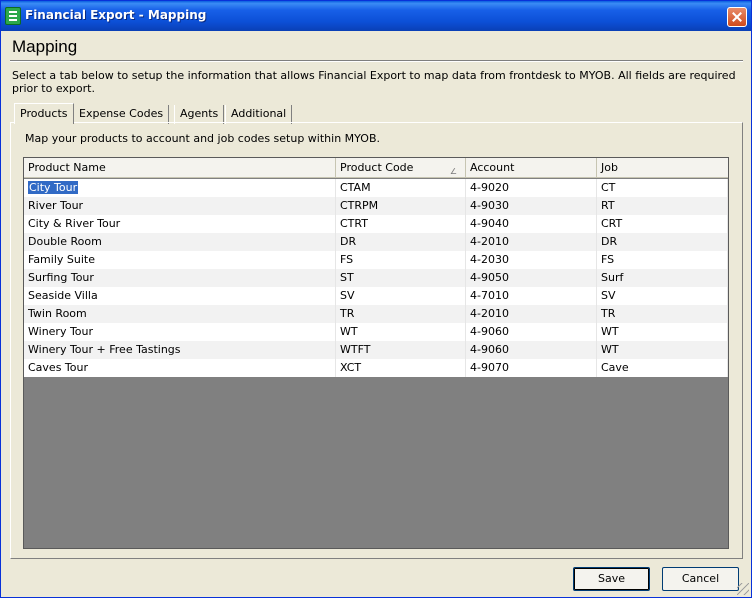  Describe the element at coordinates (57, 313) in the screenshot. I see `cell-product-name-text: Twin Room` at that location.